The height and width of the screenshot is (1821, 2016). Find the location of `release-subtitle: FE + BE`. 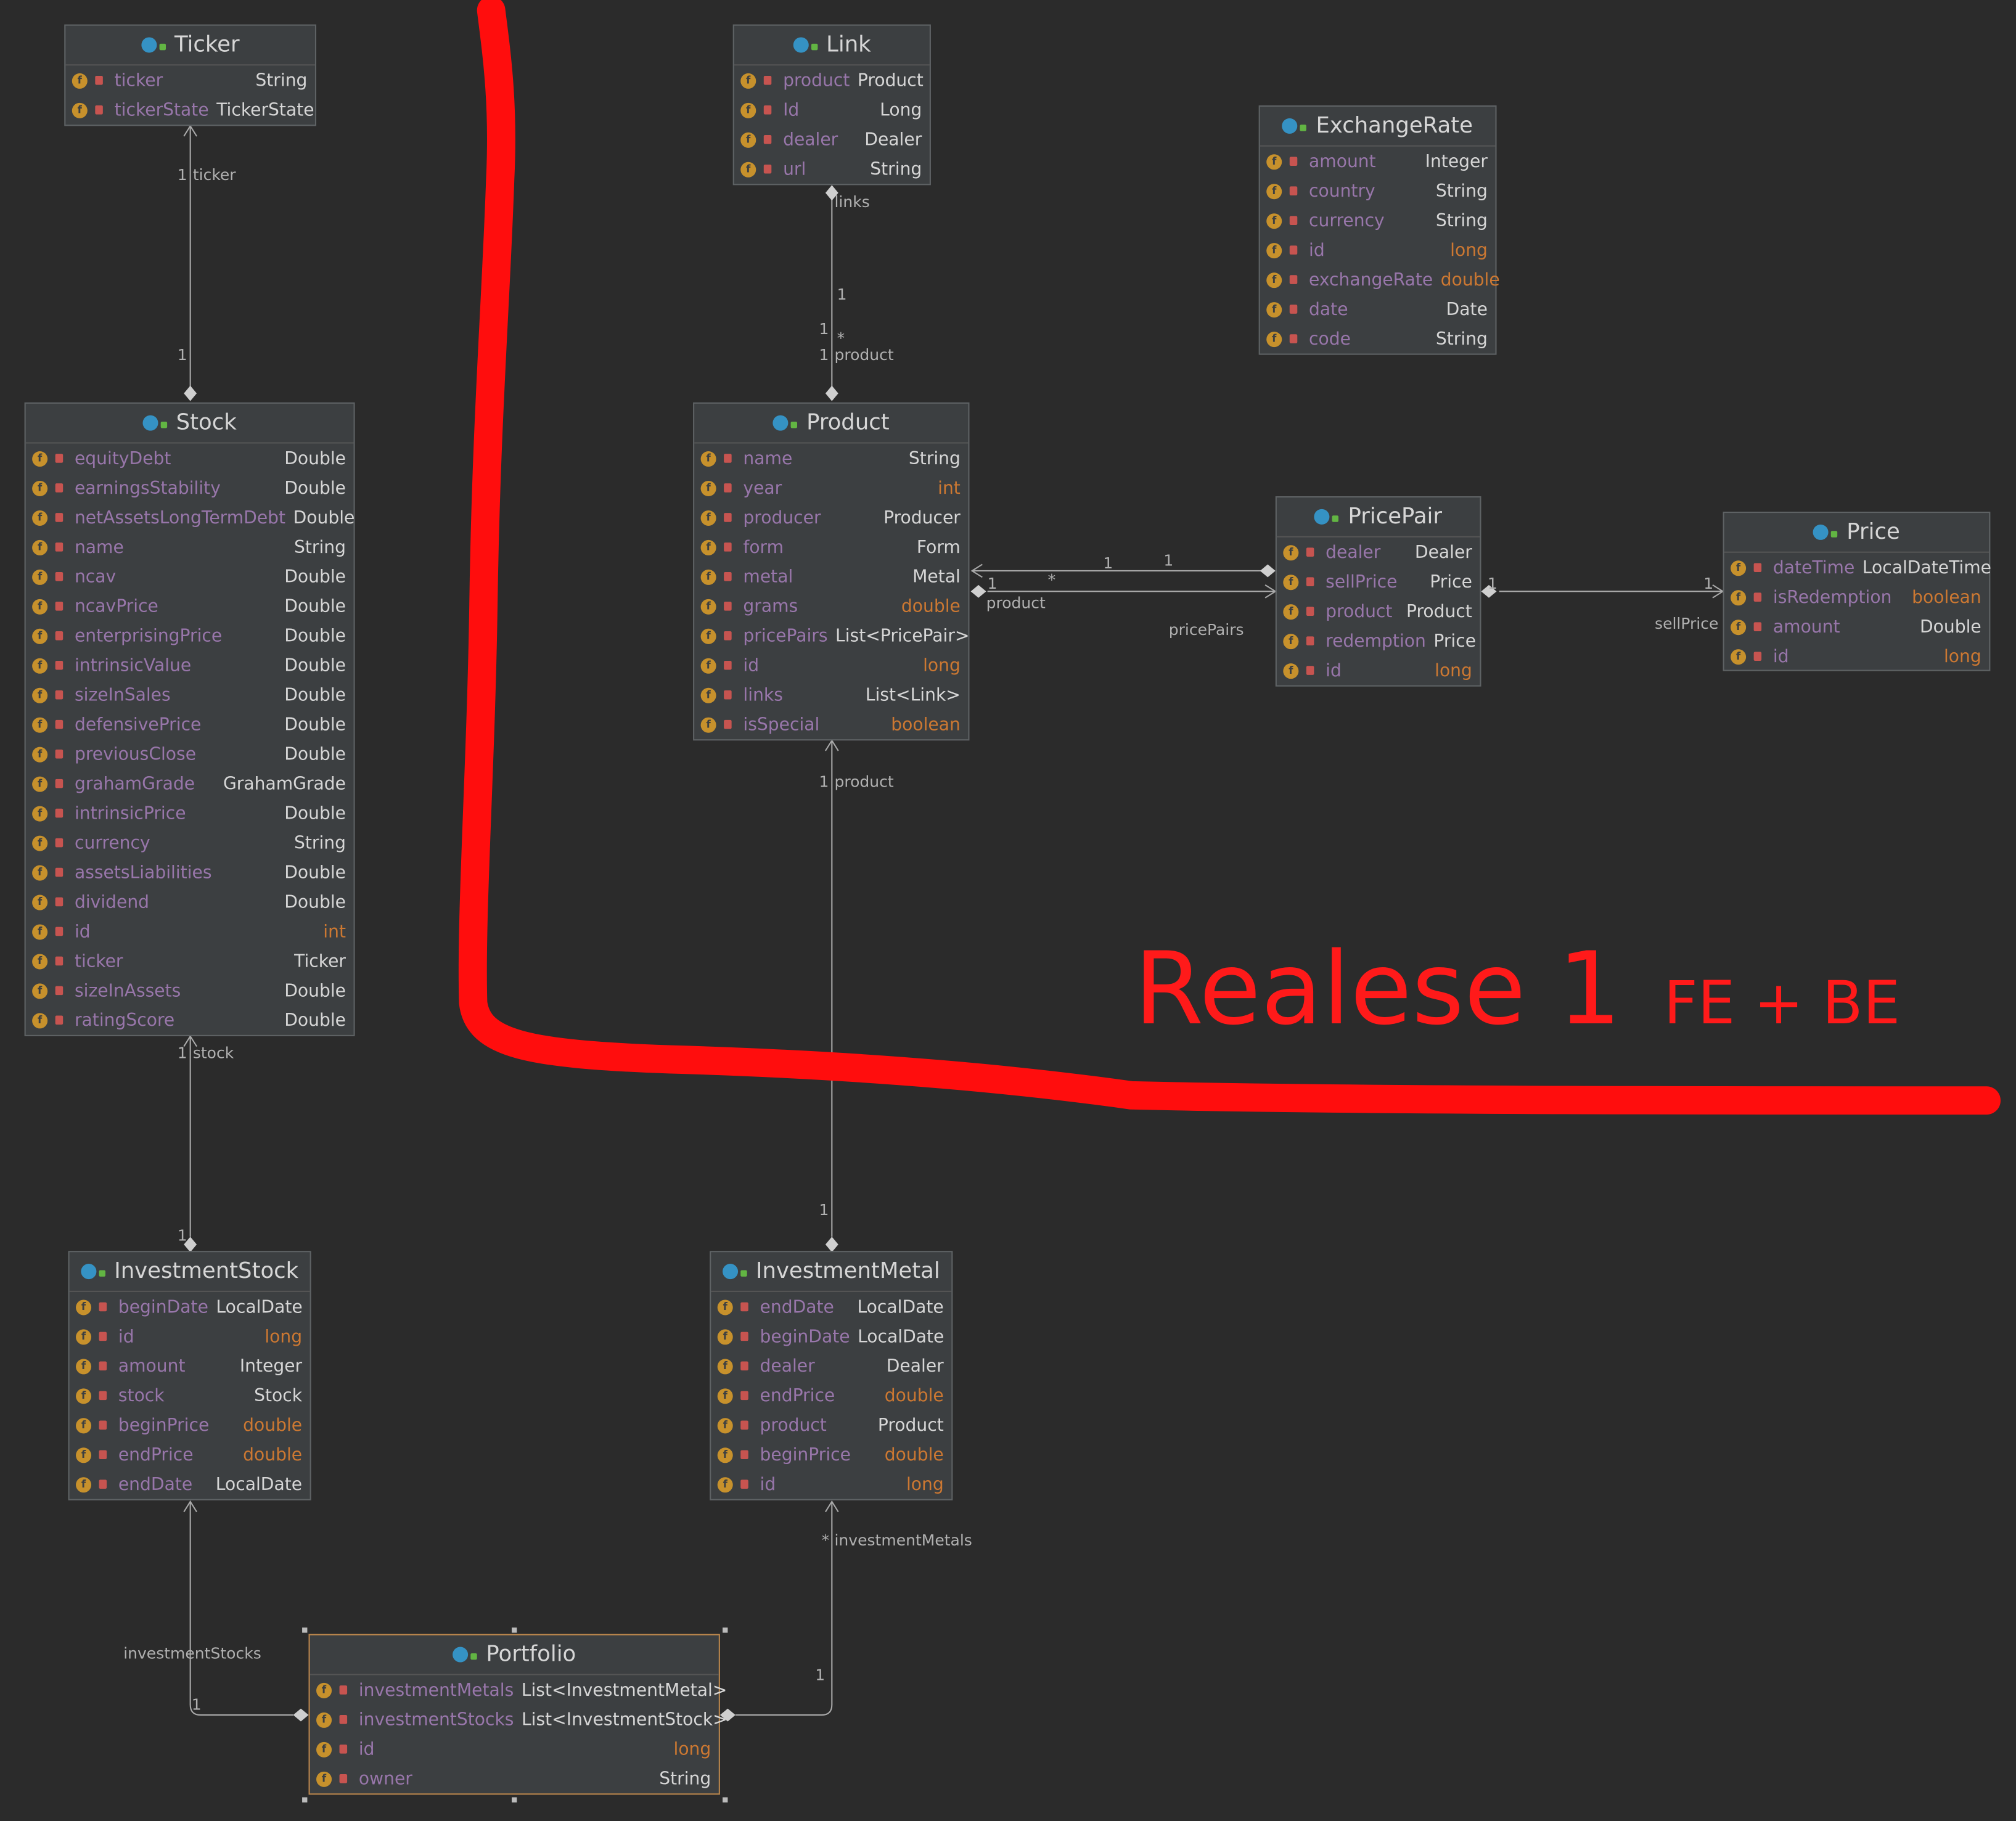

release-subtitle: FE + BE is located at coordinates (1782, 1003).